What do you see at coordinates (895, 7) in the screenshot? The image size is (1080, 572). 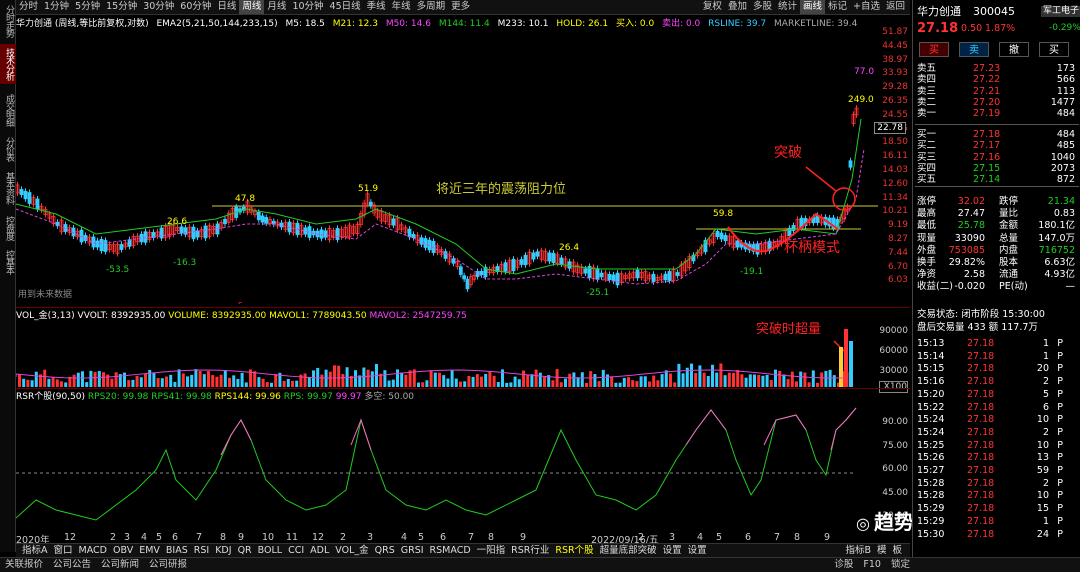 I see `tool-back-button: 返回` at bounding box center [895, 7].